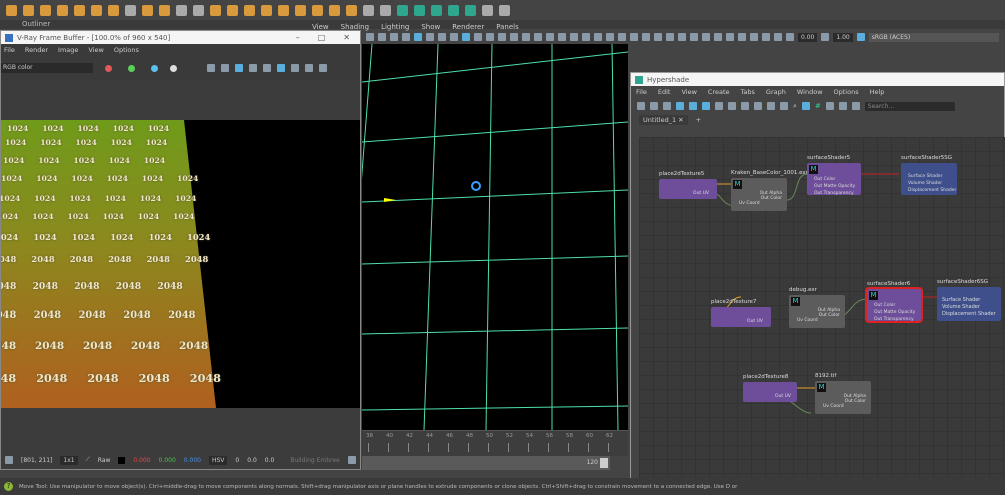 Image resolution: width=1005 pixels, height=495 pixels. What do you see at coordinates (211, 68) in the screenshot?
I see `save-icon` at bounding box center [211, 68].